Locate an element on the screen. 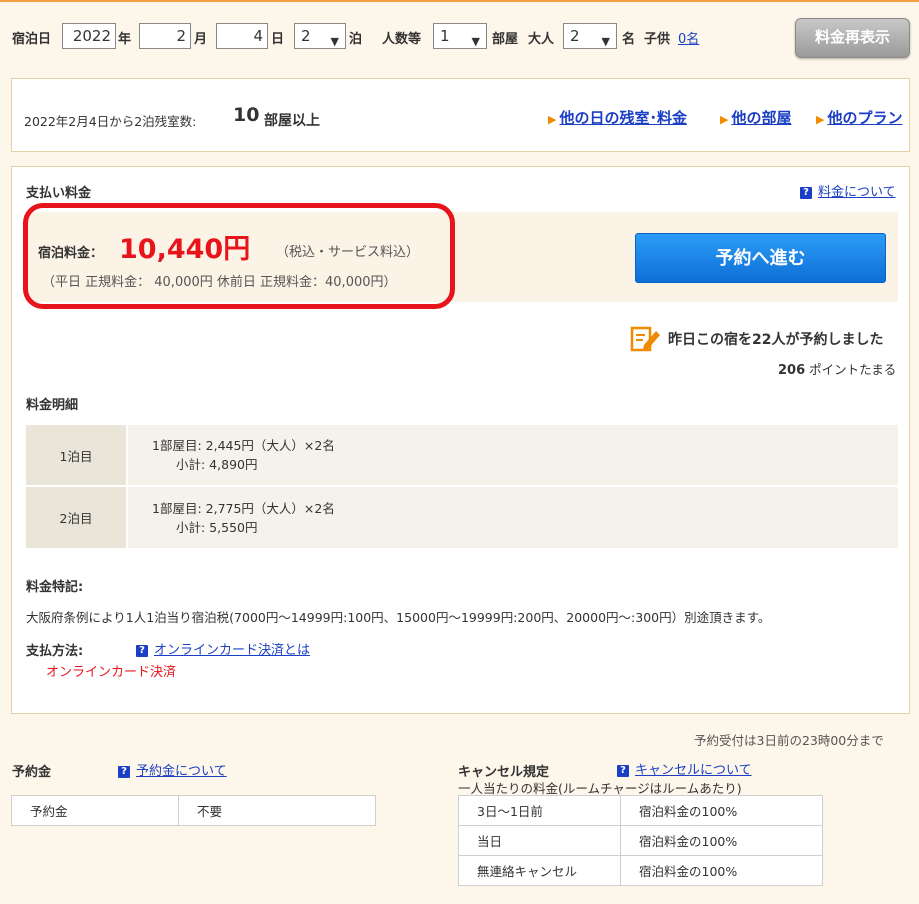 The height and width of the screenshot is (904, 919). notes-title: 料金特記: is located at coordinates (55, 587).